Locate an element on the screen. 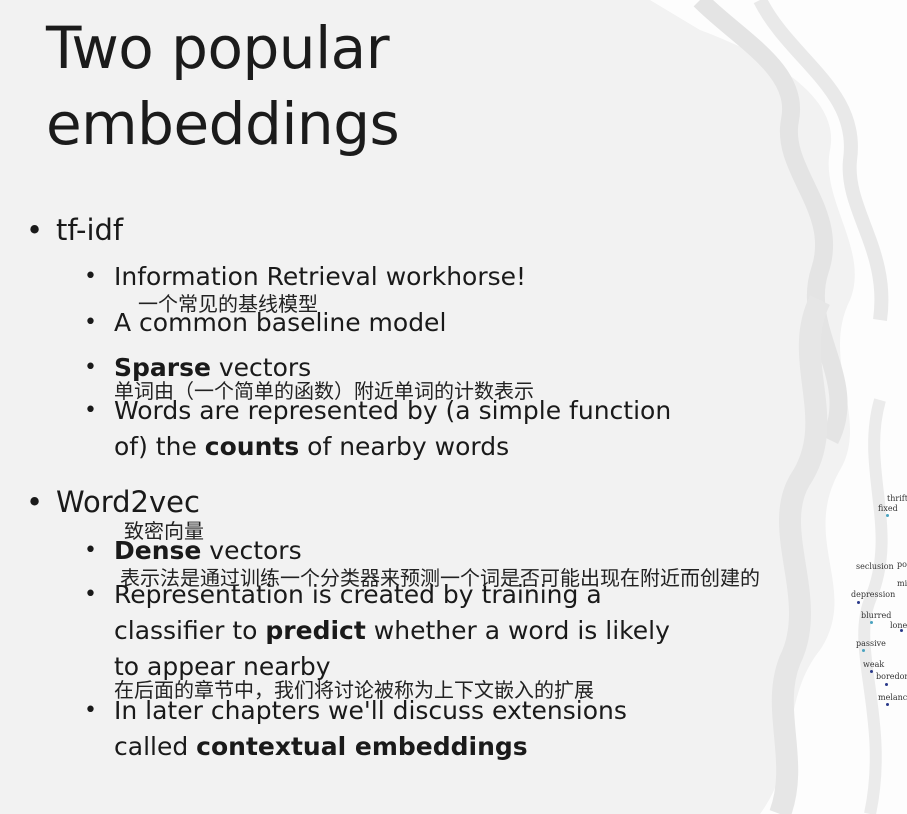 This screenshot has width=907, height=814. word2vec-item-1-bold: Dense is located at coordinates (158, 550).